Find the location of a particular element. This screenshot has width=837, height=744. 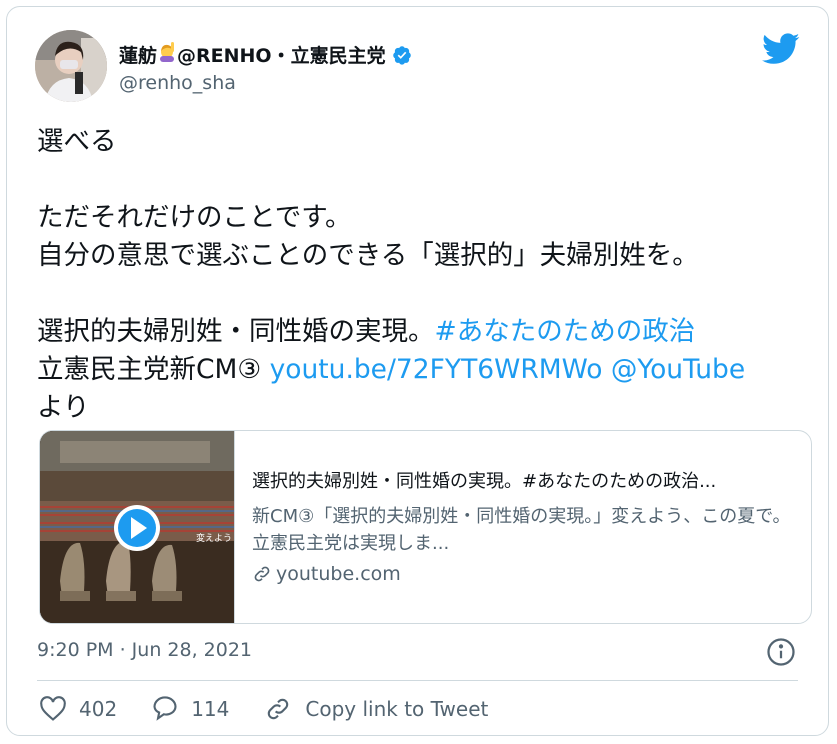

video-thumbnail: 変えよう is located at coordinates (137, 527).